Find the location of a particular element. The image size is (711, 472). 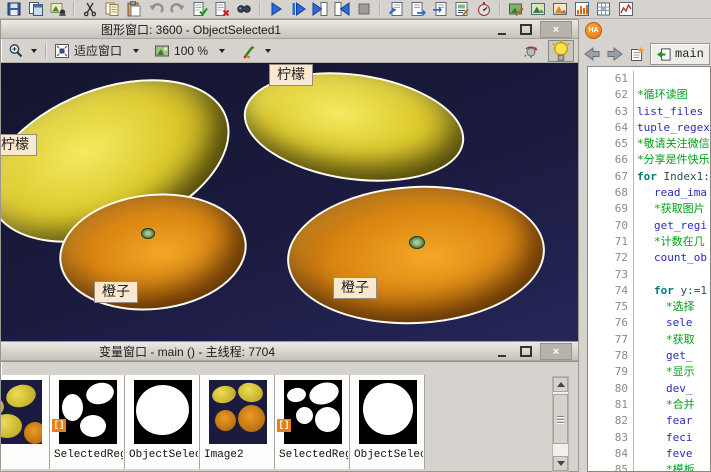

variable-scrollbar is located at coordinates (560, 424).